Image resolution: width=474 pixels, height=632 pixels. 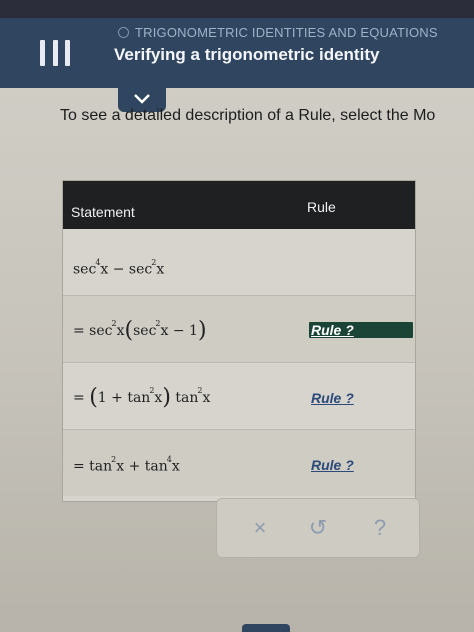 What do you see at coordinates (286, 32) in the screenshot?
I see `section-title: TRIGONOMETRIC IDENTITIES AND EQUATIONS` at bounding box center [286, 32].